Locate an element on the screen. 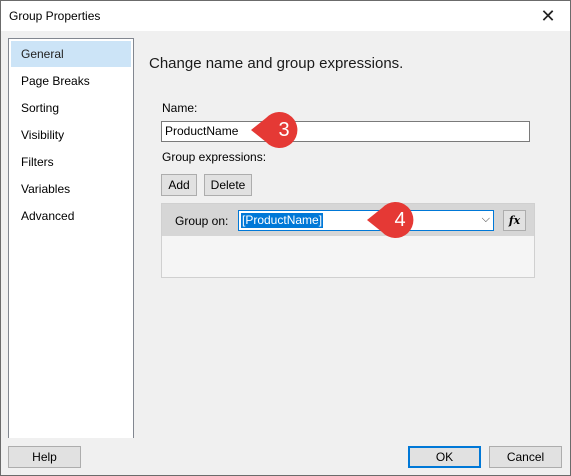 The height and width of the screenshot is (476, 571). sidebar-item-advanced: Advanced is located at coordinates (71, 216).